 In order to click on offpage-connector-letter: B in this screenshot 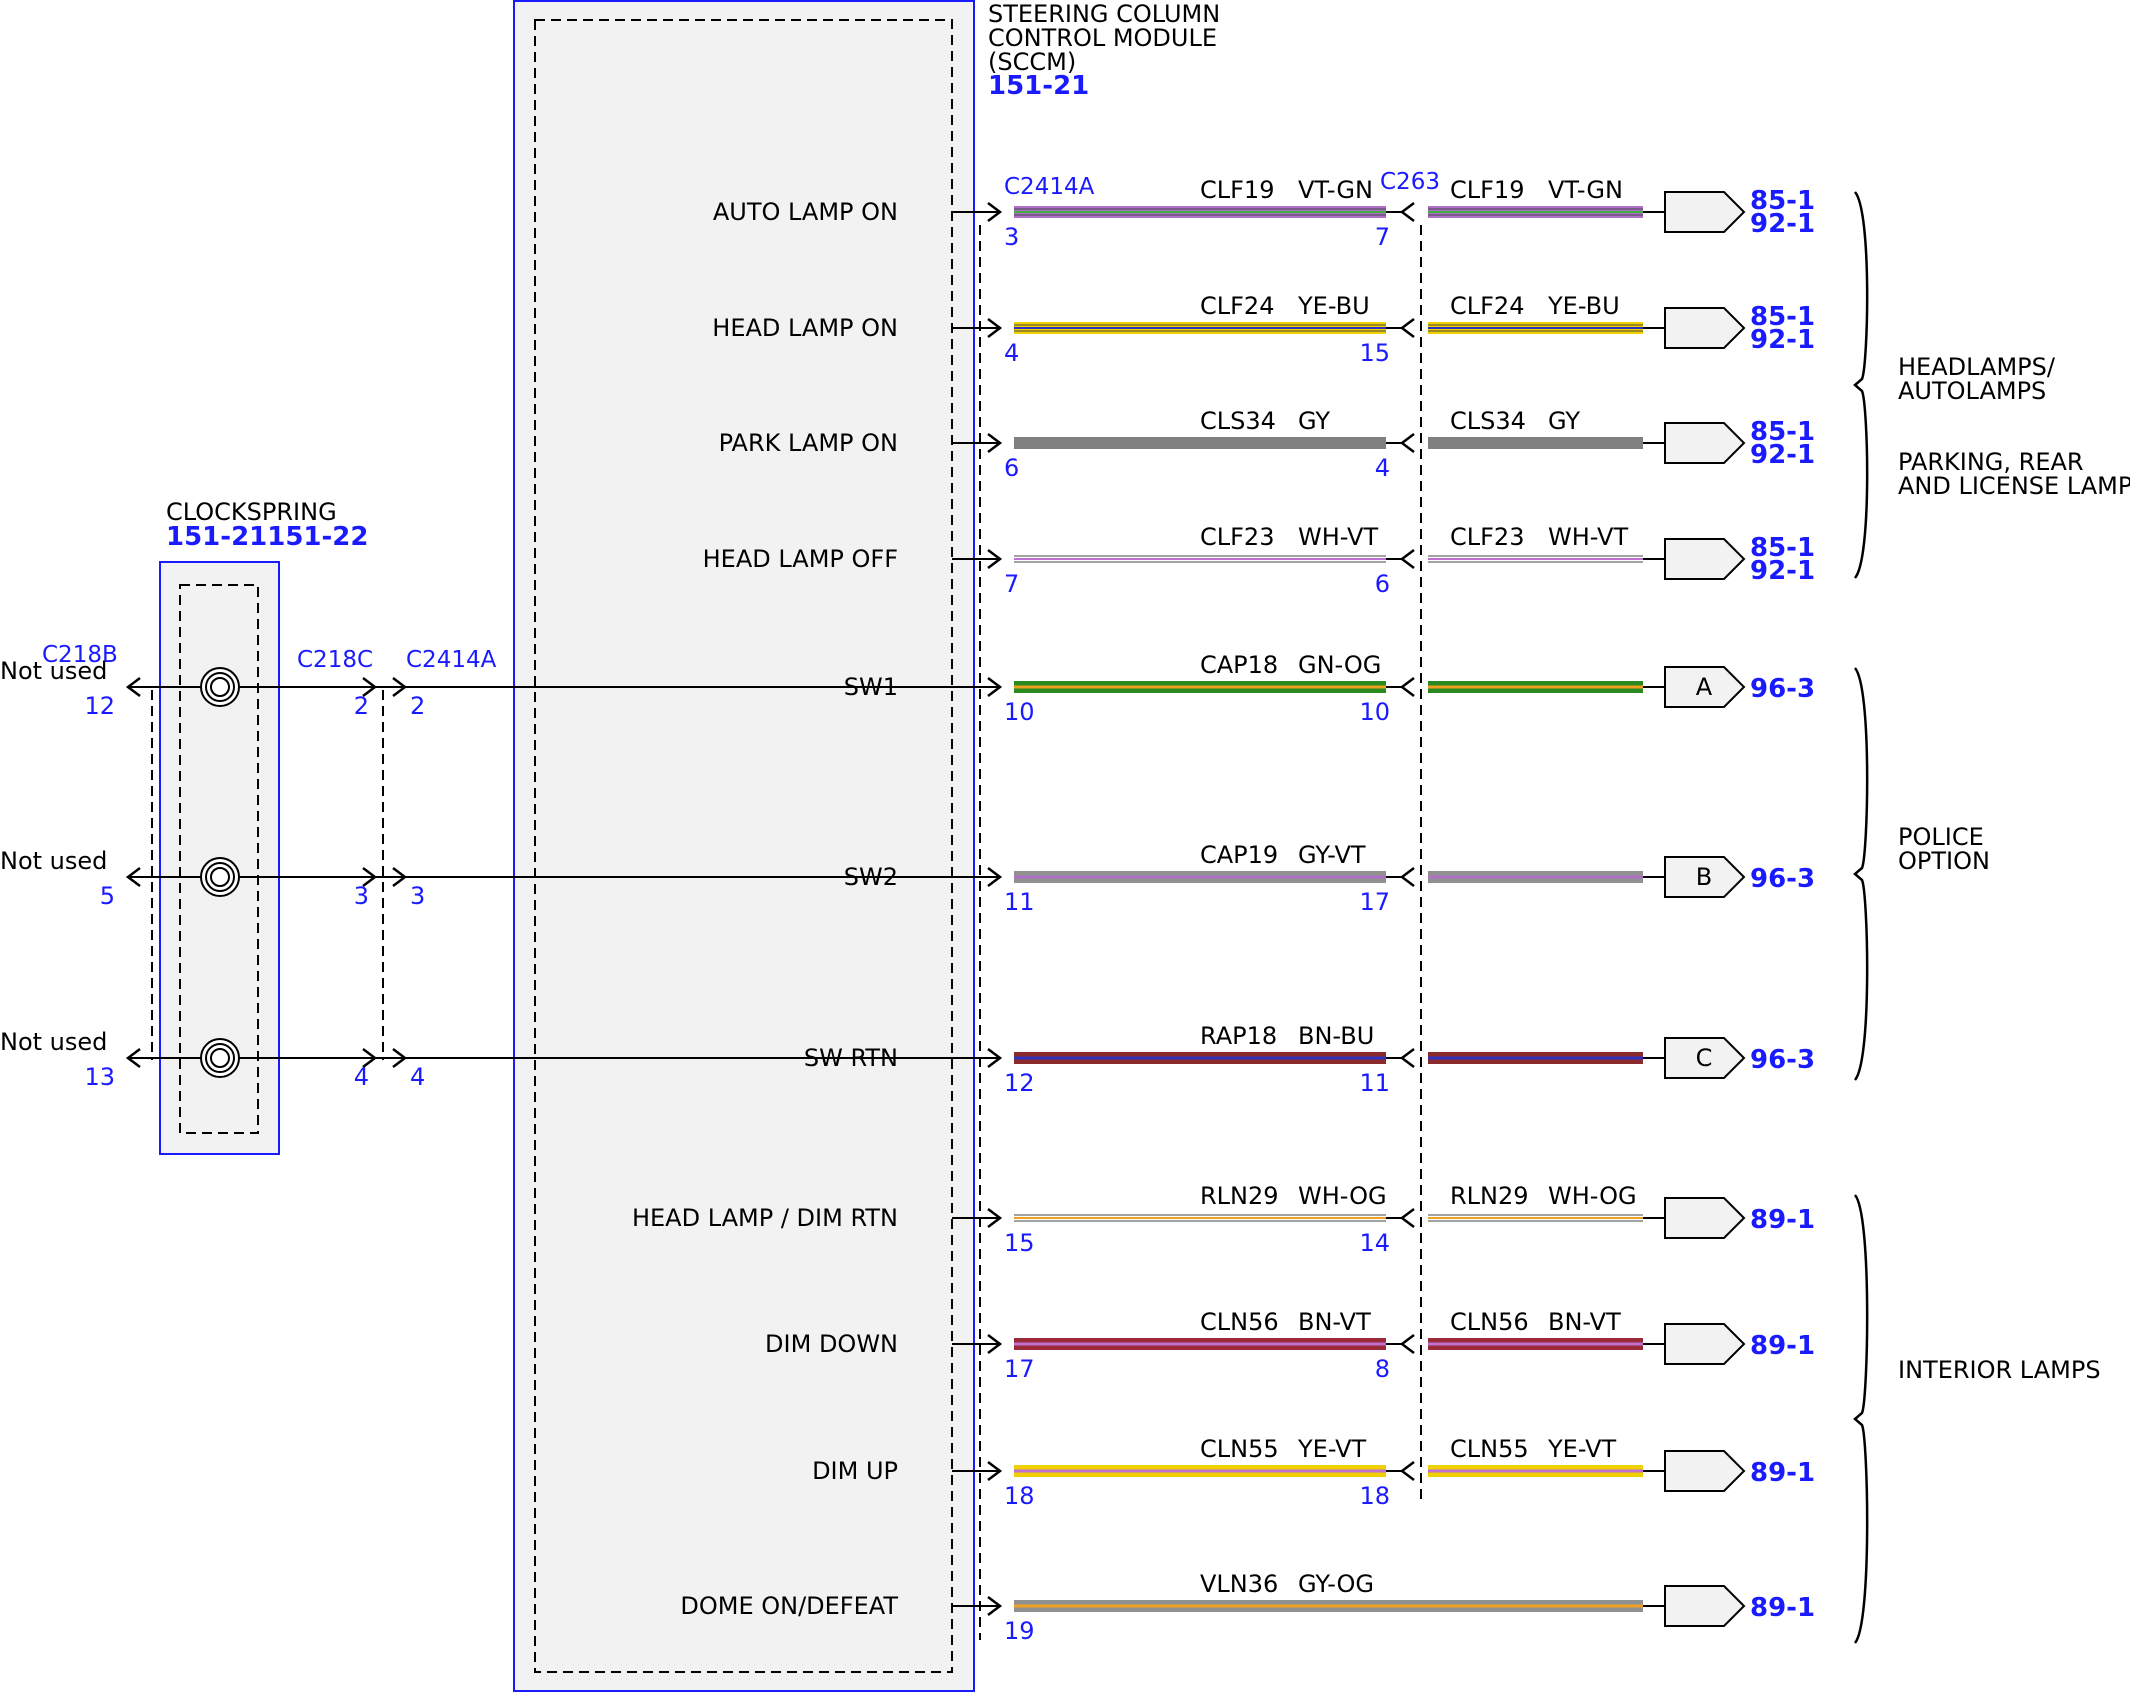, I will do `click(1704, 877)`.